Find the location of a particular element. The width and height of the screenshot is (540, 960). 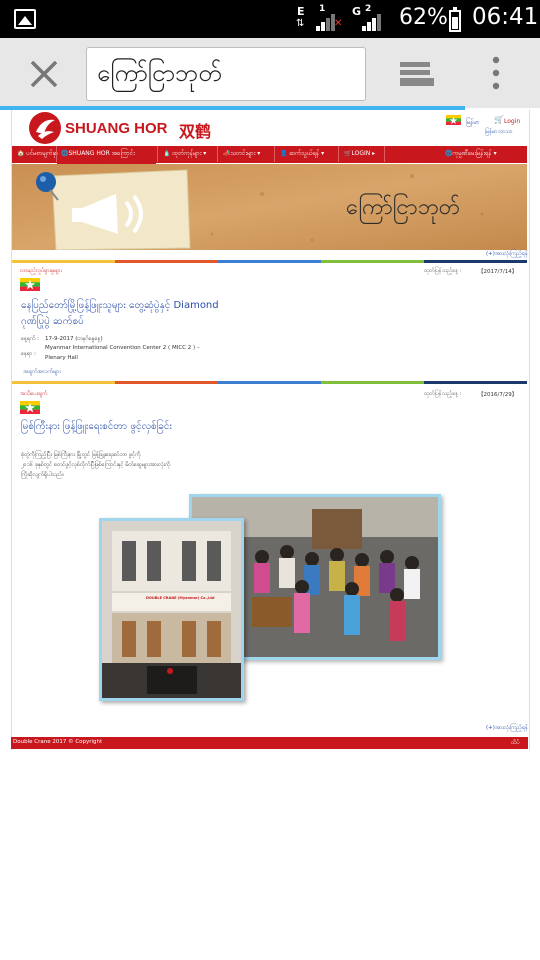

url-text: ကြော်ငြာဘုတ် is located at coordinates (159, 73).